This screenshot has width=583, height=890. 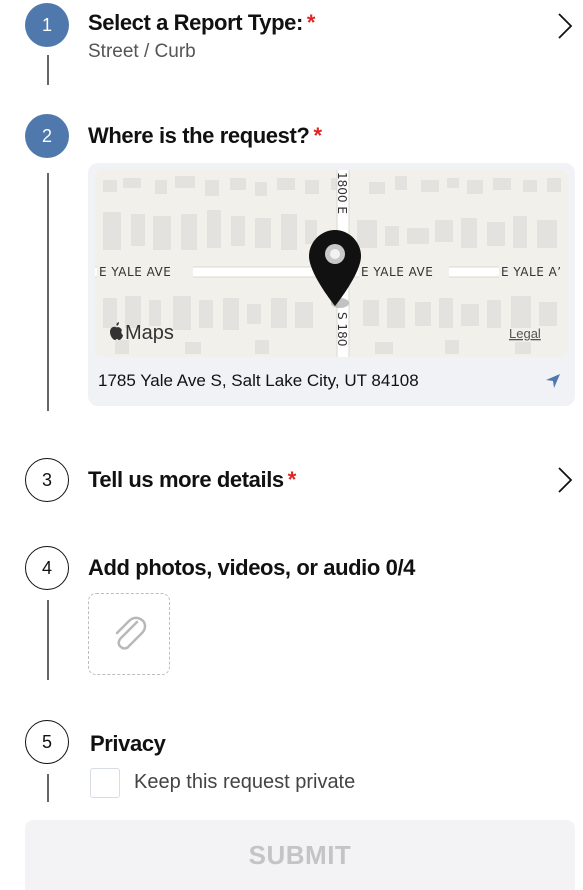 I want to click on step-5-number: 5, so click(x=46, y=741).